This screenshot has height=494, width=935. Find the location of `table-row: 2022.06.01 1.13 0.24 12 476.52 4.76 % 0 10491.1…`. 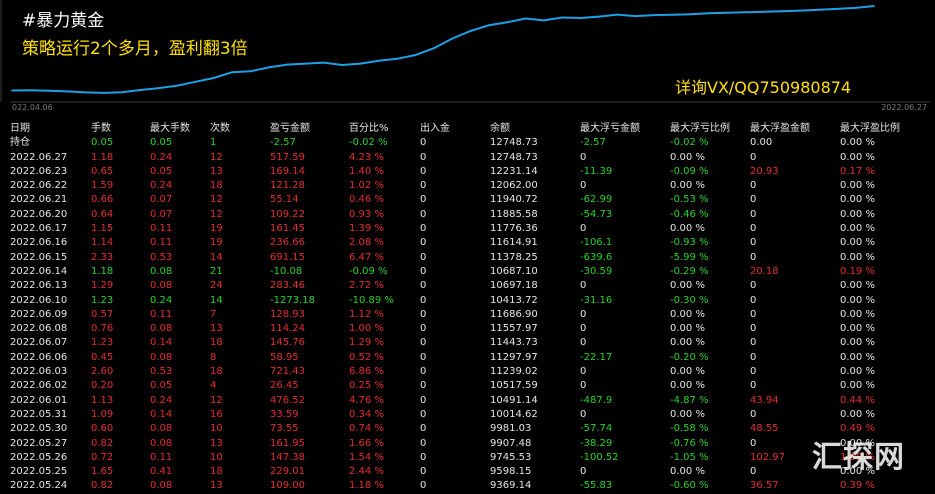

table-row: 2022.06.01 1.13 0.24 12 476.52 4.76 % 0 10491.1… is located at coordinates (467, 401).